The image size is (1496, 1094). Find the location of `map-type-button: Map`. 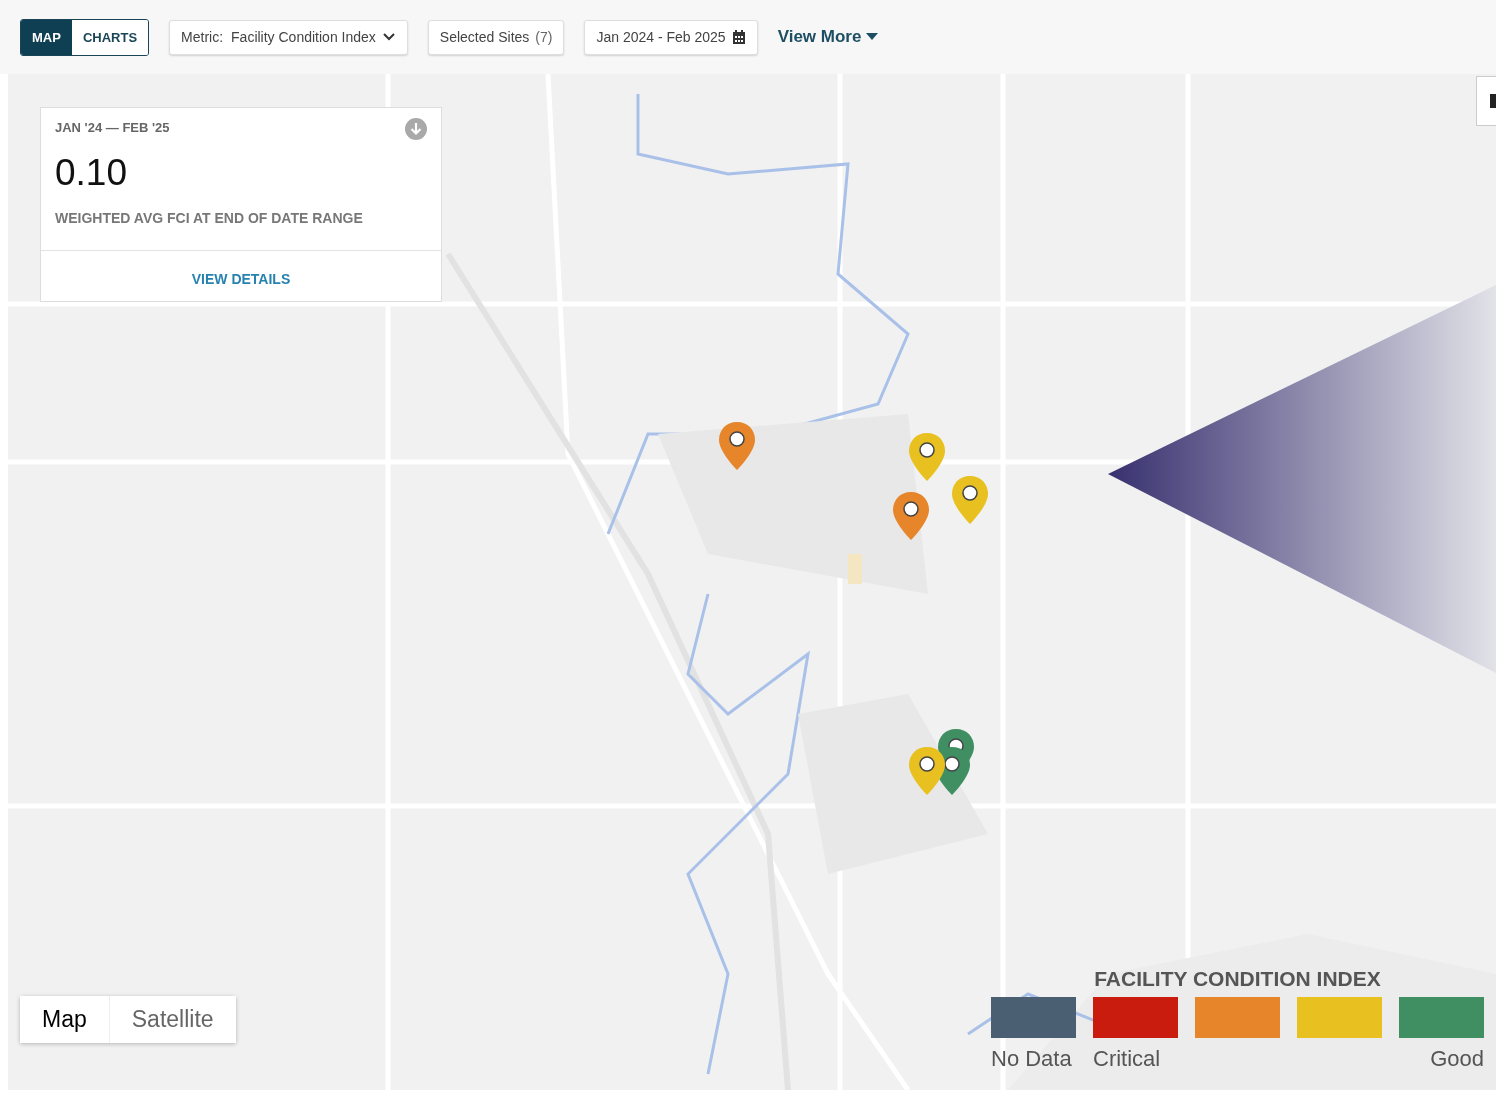

map-type-button: Map is located at coordinates (65, 1019).